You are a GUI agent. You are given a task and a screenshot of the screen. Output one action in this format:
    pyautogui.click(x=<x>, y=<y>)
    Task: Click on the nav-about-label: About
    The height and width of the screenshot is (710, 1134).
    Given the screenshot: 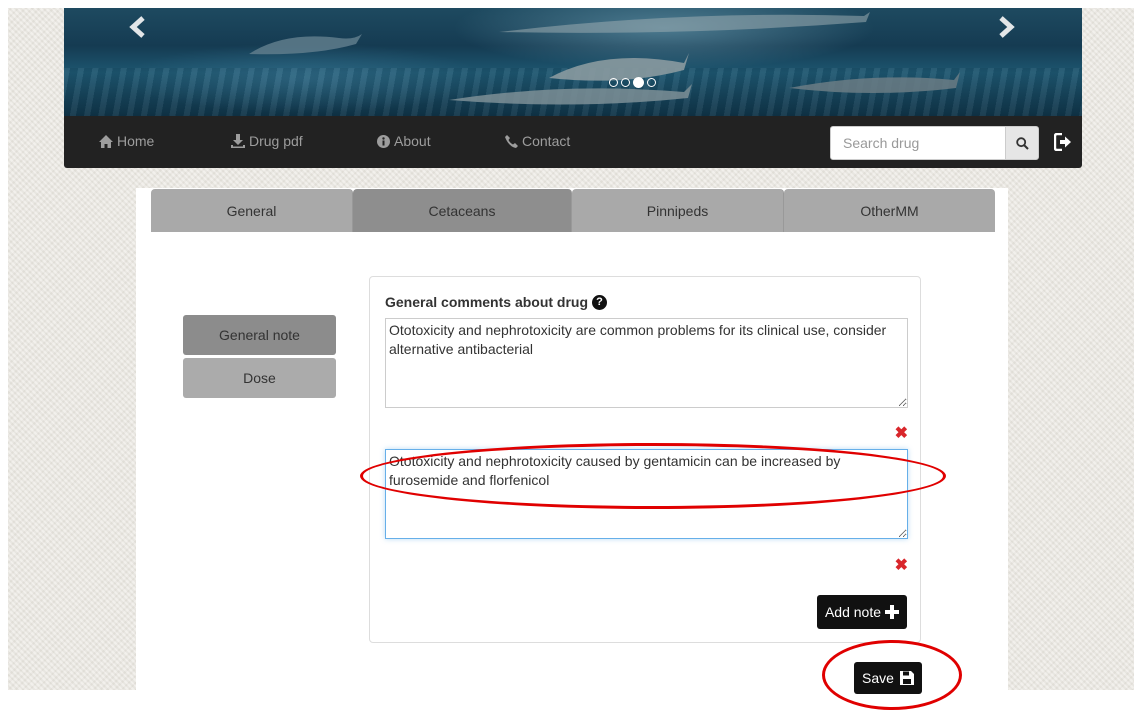 What is the action you would take?
    pyautogui.click(x=412, y=141)
    